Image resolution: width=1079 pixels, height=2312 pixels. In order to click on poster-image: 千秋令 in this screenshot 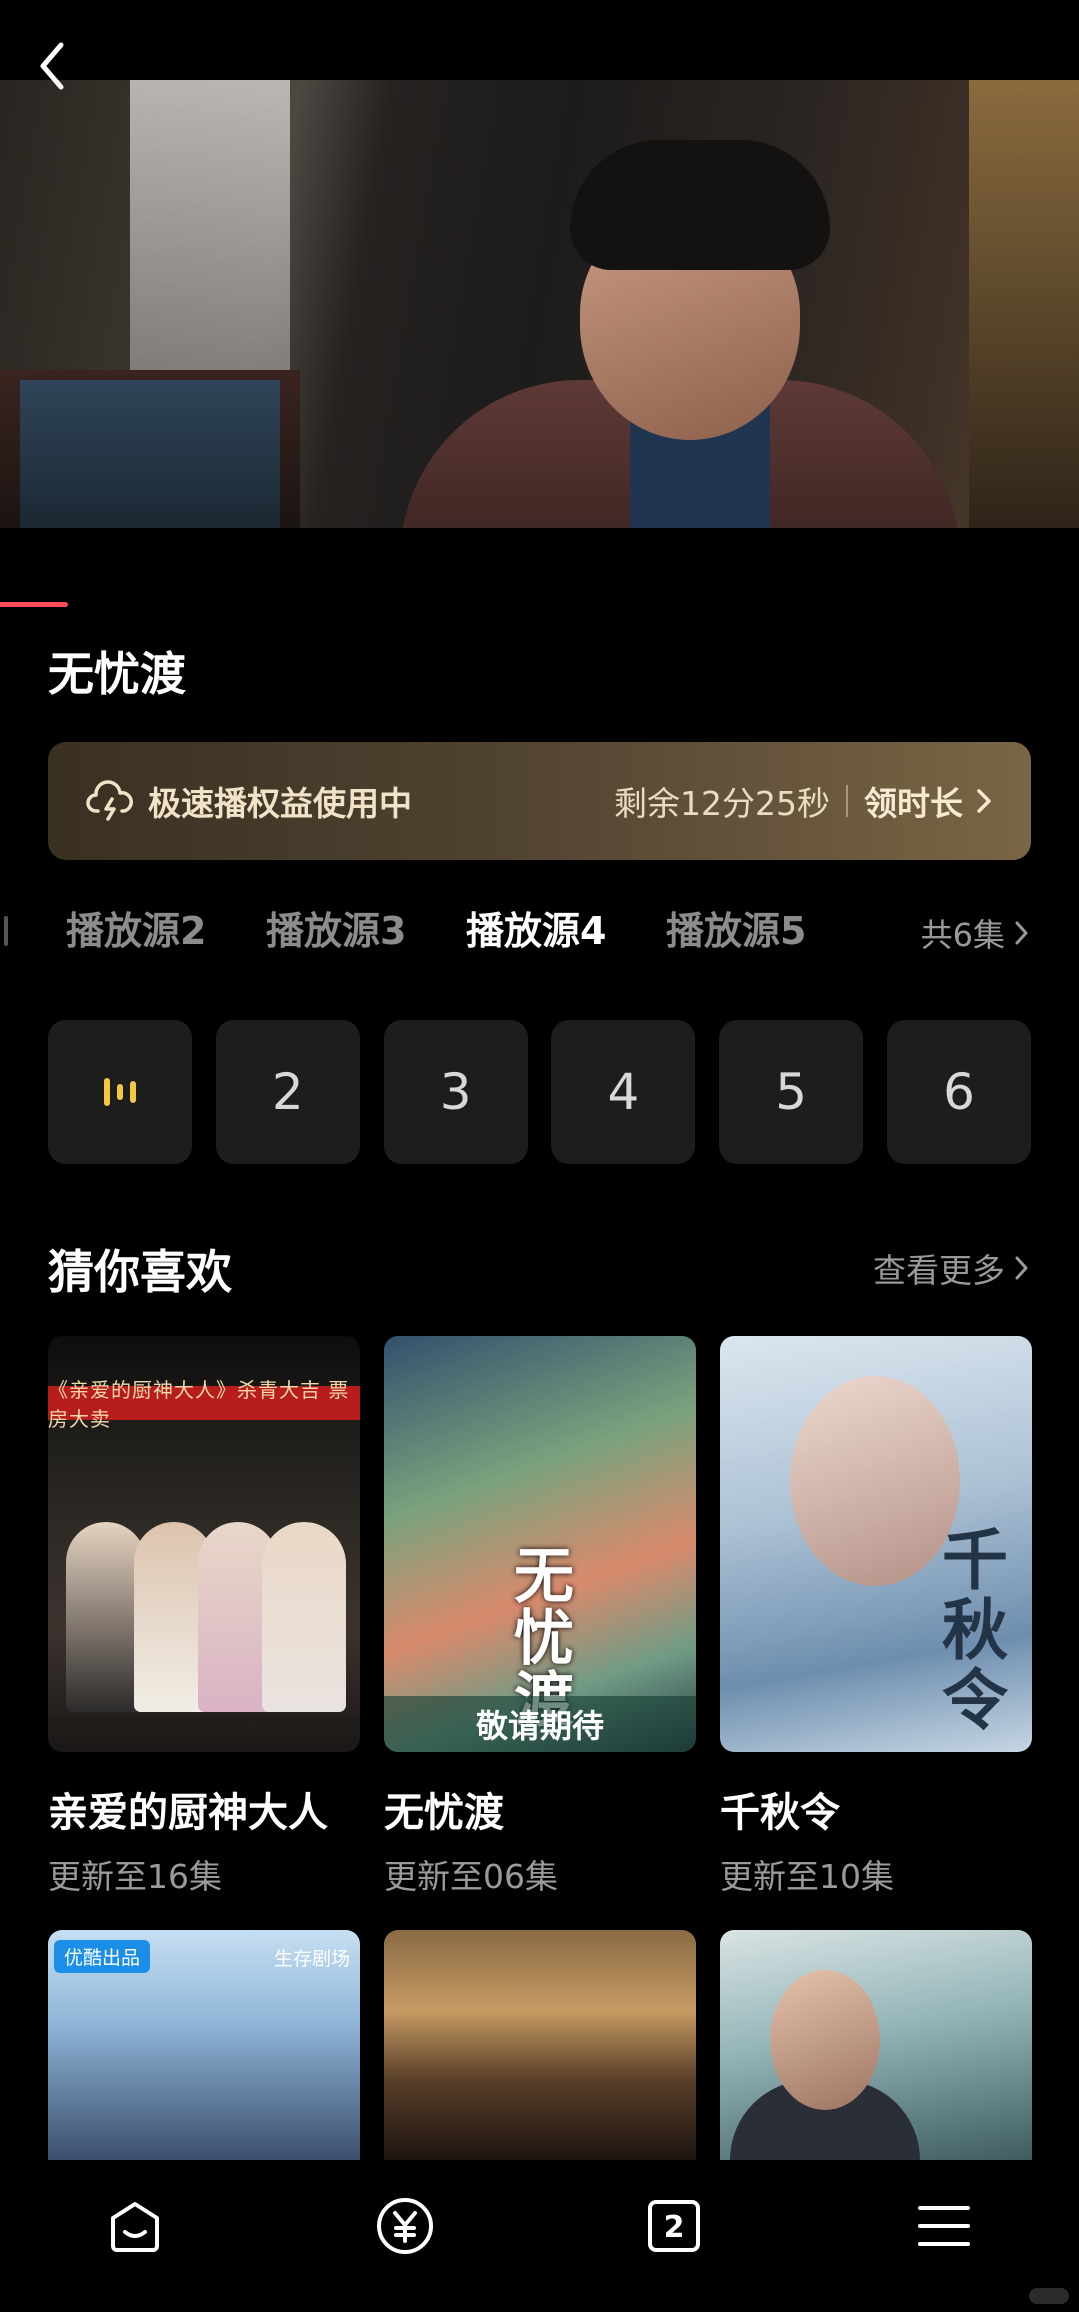, I will do `click(876, 1544)`.